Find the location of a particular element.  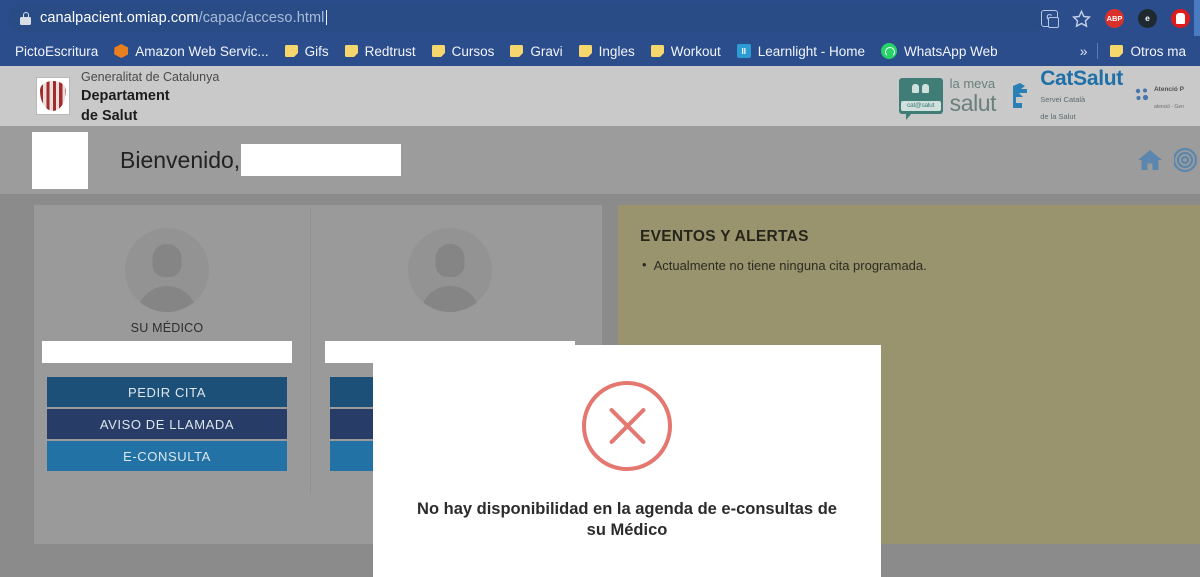

text-caret is located at coordinates (326, 17).